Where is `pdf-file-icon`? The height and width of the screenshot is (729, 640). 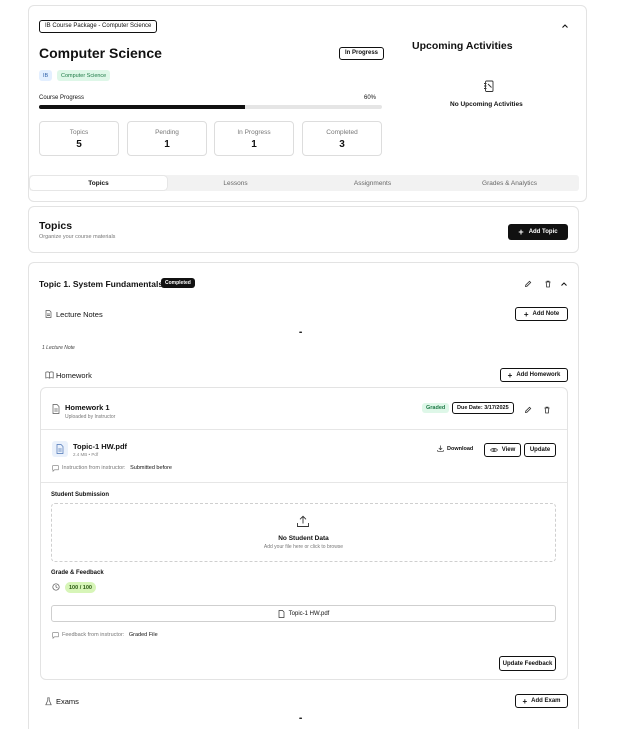 pdf-file-icon is located at coordinates (60, 449).